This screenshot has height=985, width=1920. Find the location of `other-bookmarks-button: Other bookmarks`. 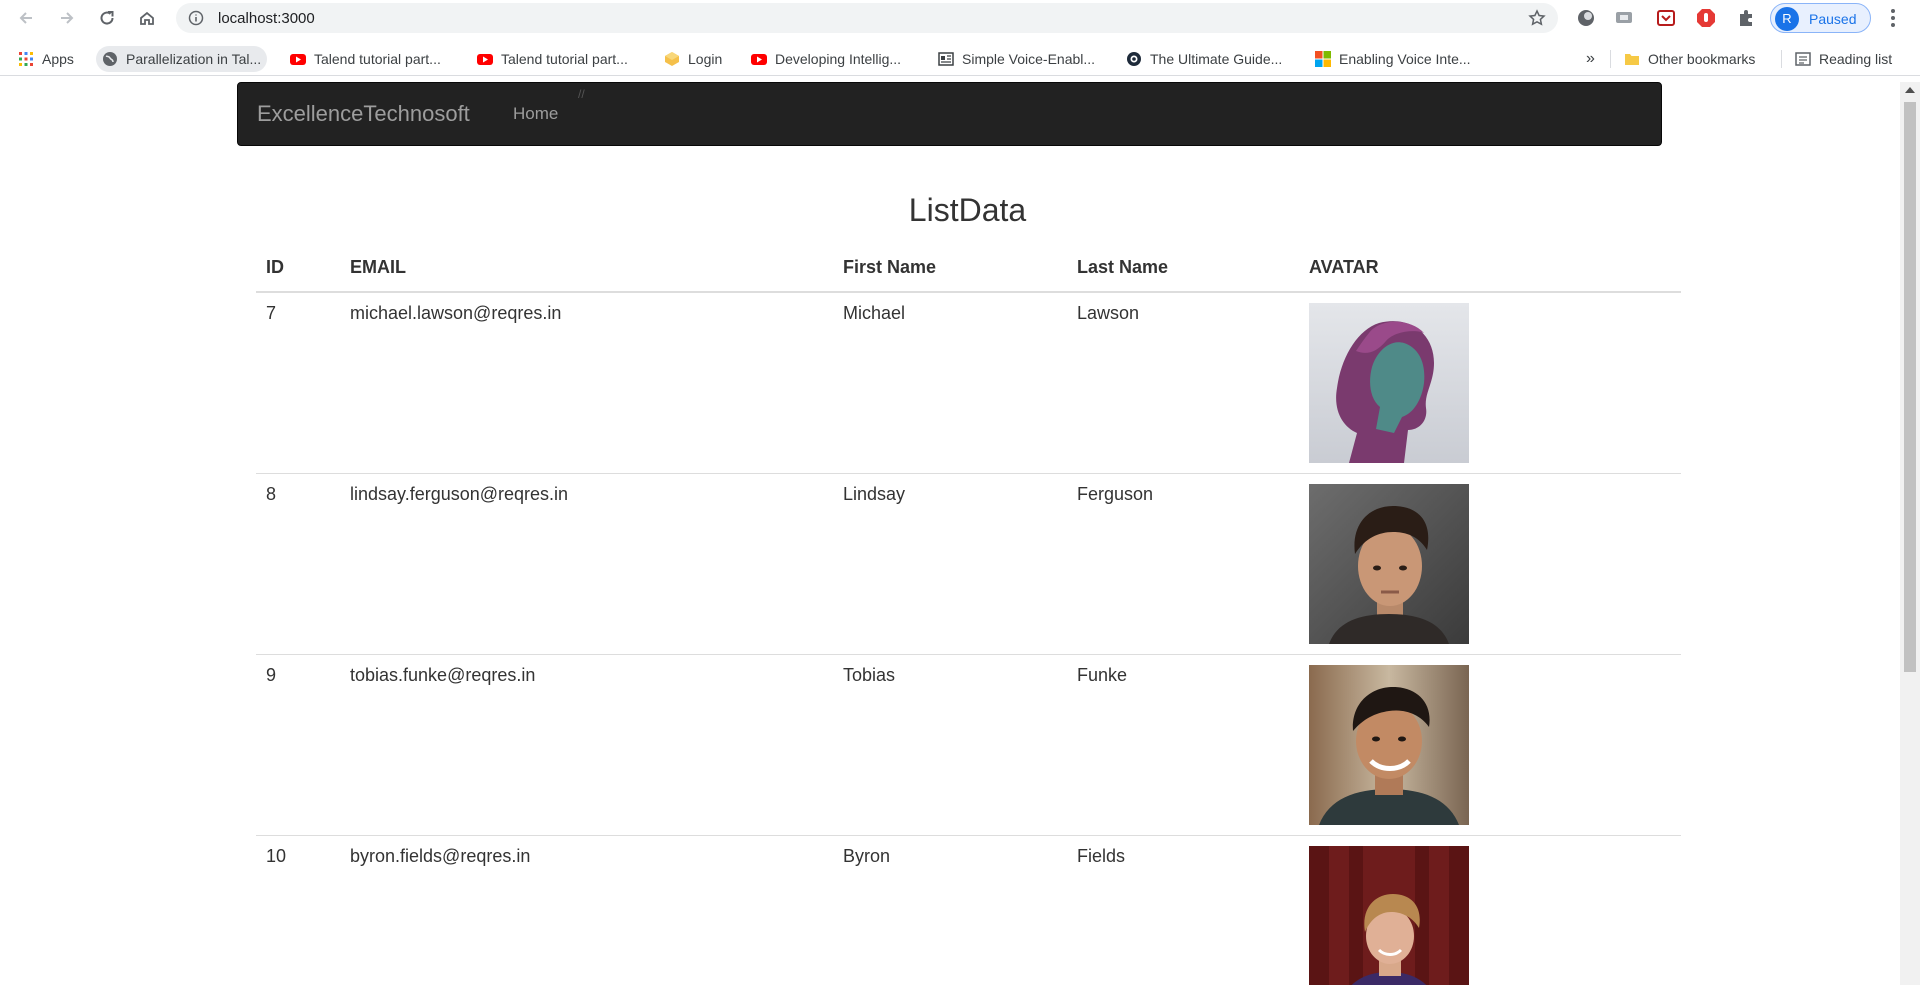

other-bookmarks-button: Other bookmarks is located at coordinates (1689, 59).